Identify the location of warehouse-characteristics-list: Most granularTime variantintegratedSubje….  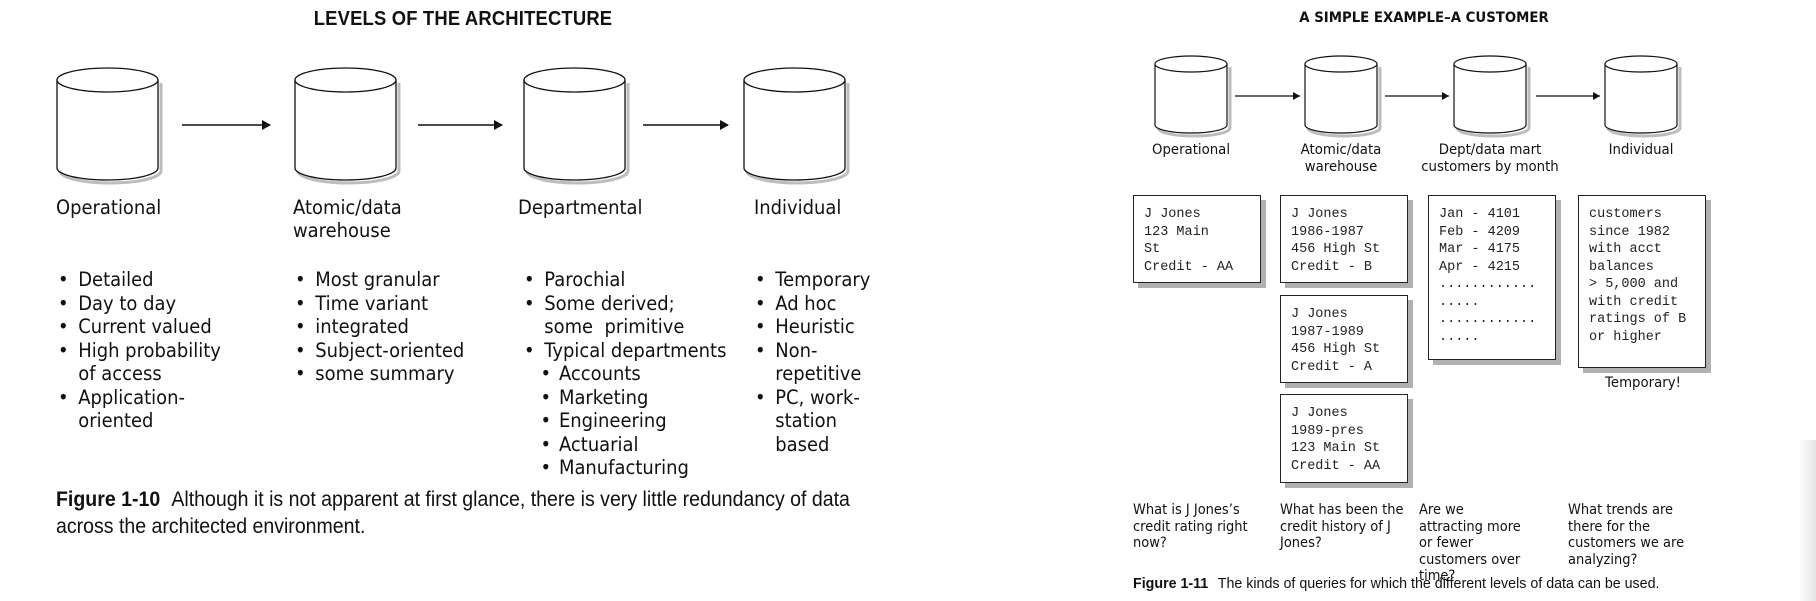
(379, 327).